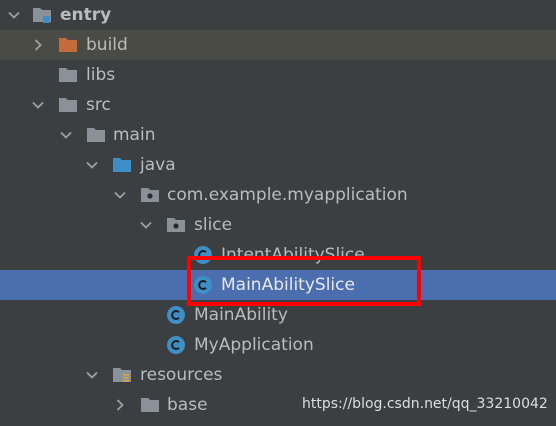 The image size is (556, 426). What do you see at coordinates (278, 165) in the screenshot?
I see `tree-item-java: java` at bounding box center [278, 165].